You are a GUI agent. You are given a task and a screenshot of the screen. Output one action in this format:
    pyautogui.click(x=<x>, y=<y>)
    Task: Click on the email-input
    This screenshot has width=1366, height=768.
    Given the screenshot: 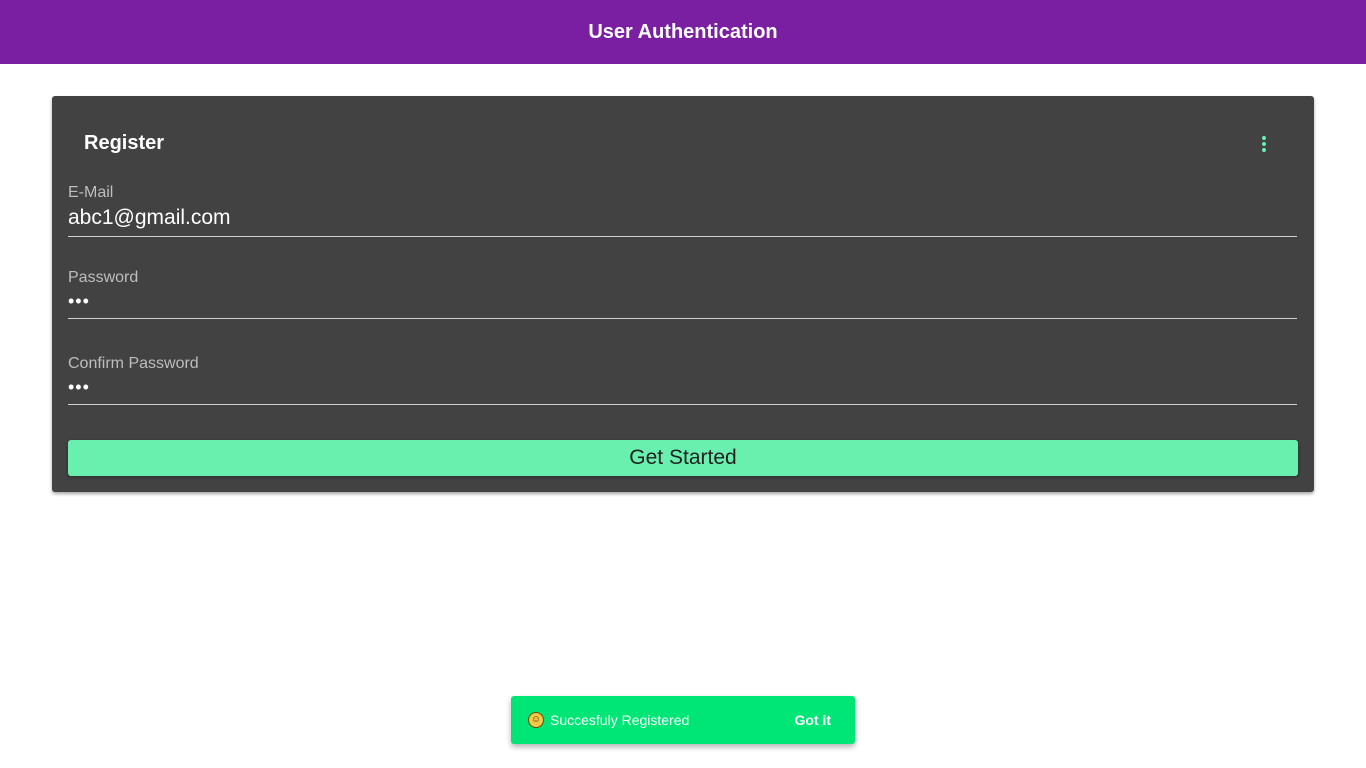 What is the action you would take?
    pyautogui.click(x=682, y=221)
    